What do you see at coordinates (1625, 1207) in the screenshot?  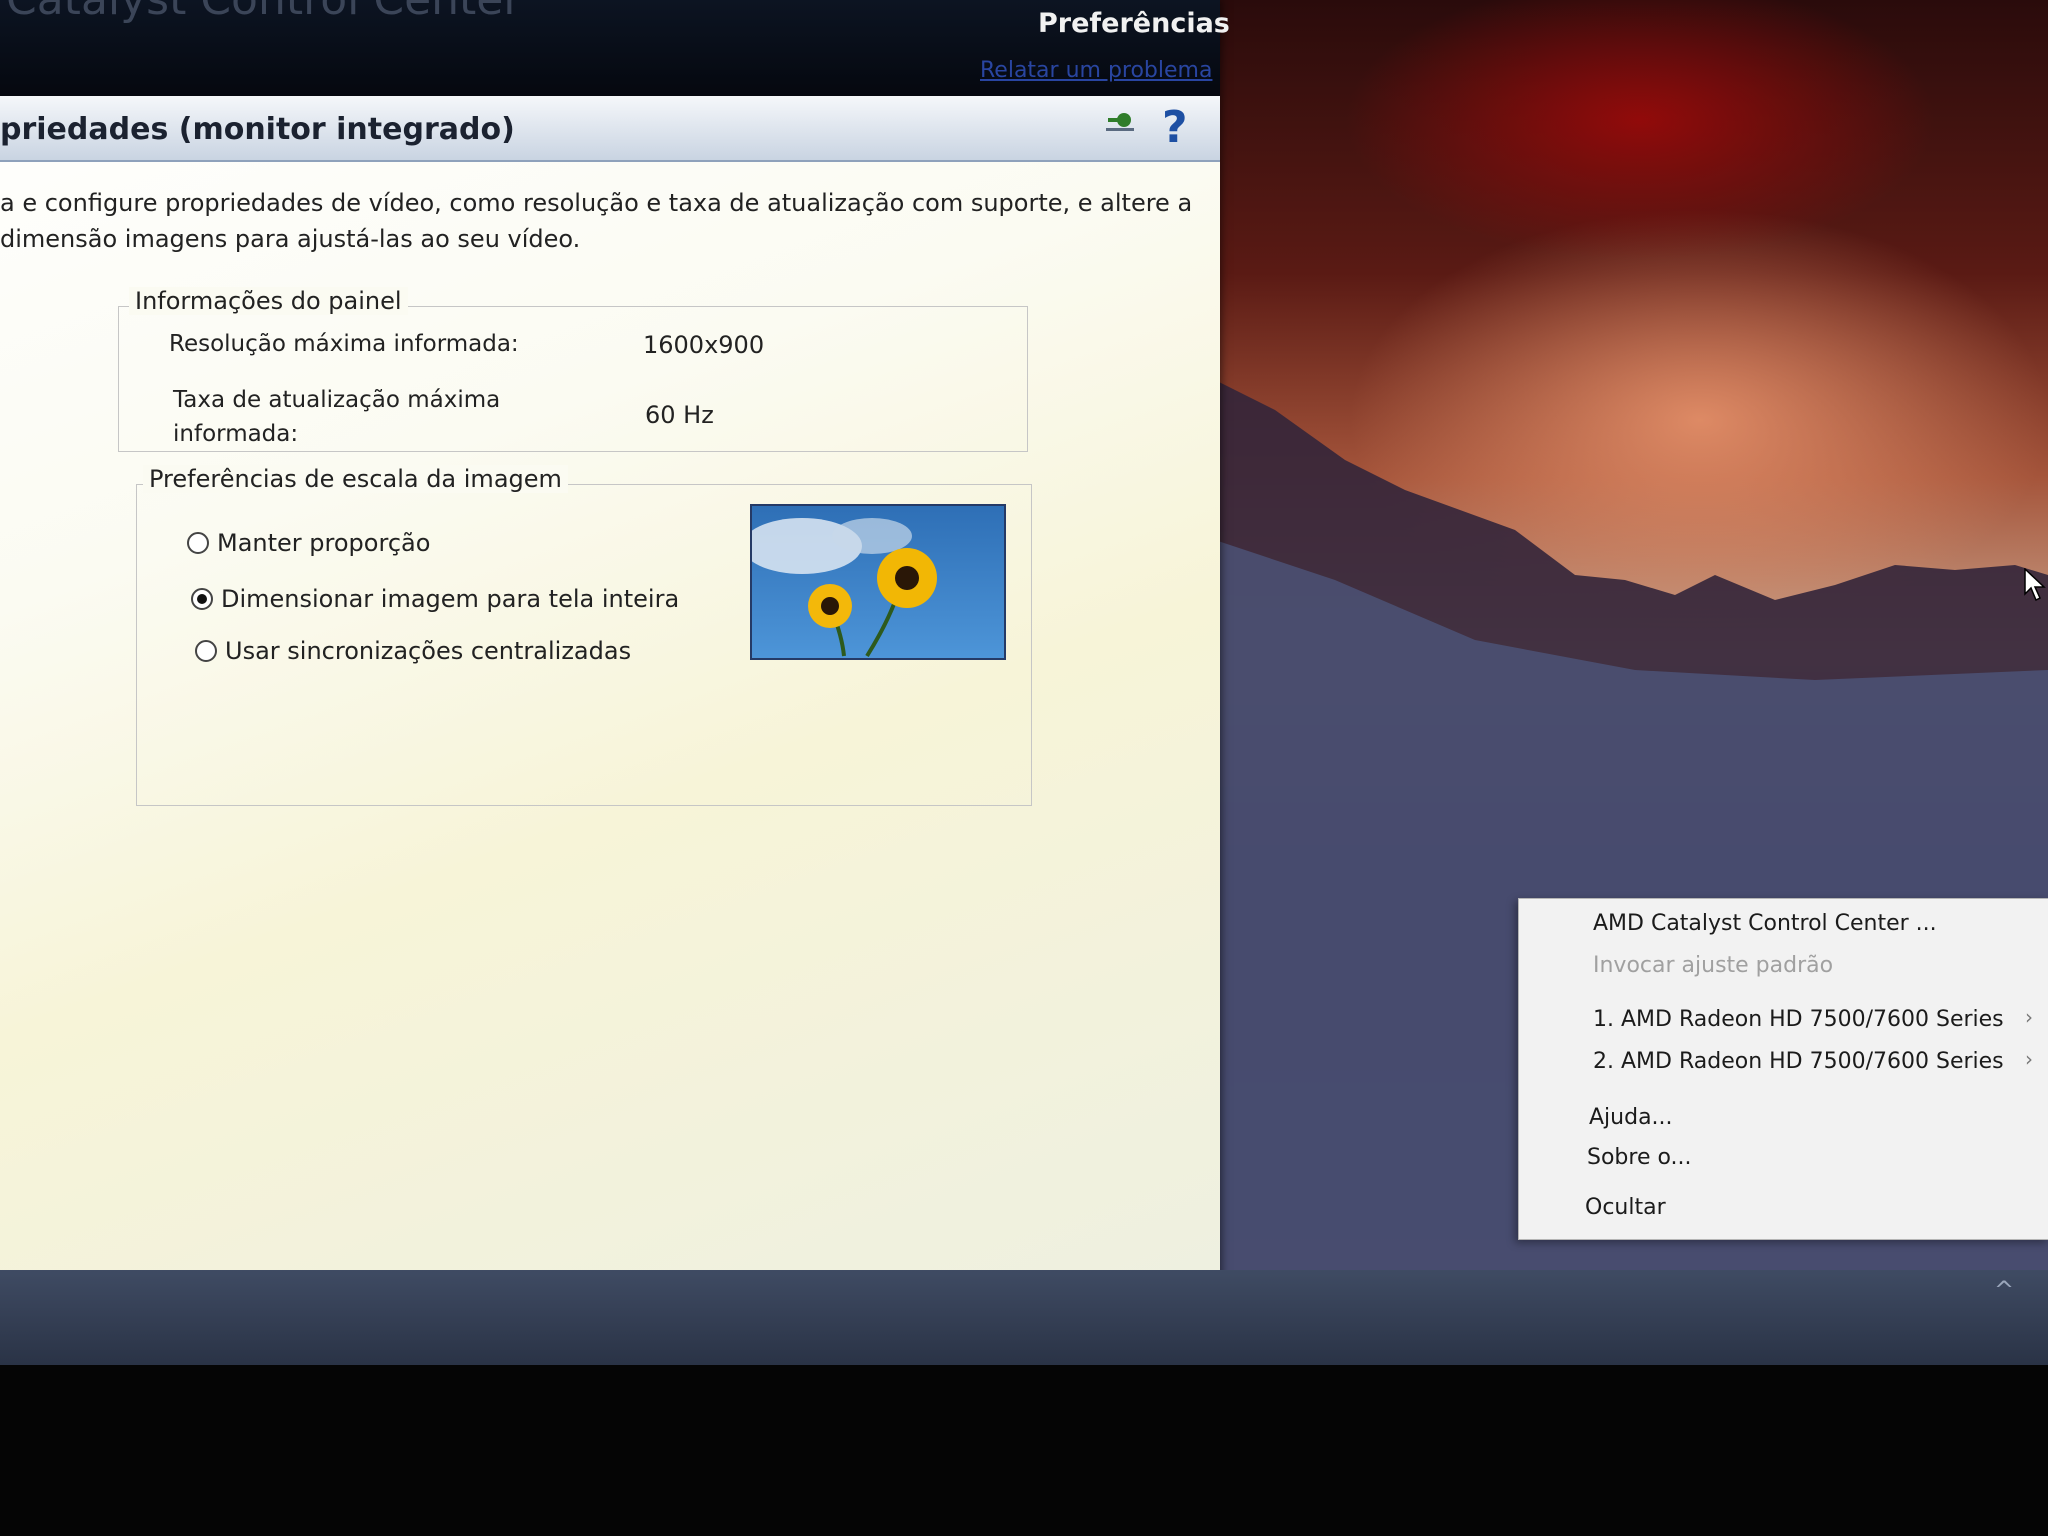 I see `menu-item-hide: Ocultar` at bounding box center [1625, 1207].